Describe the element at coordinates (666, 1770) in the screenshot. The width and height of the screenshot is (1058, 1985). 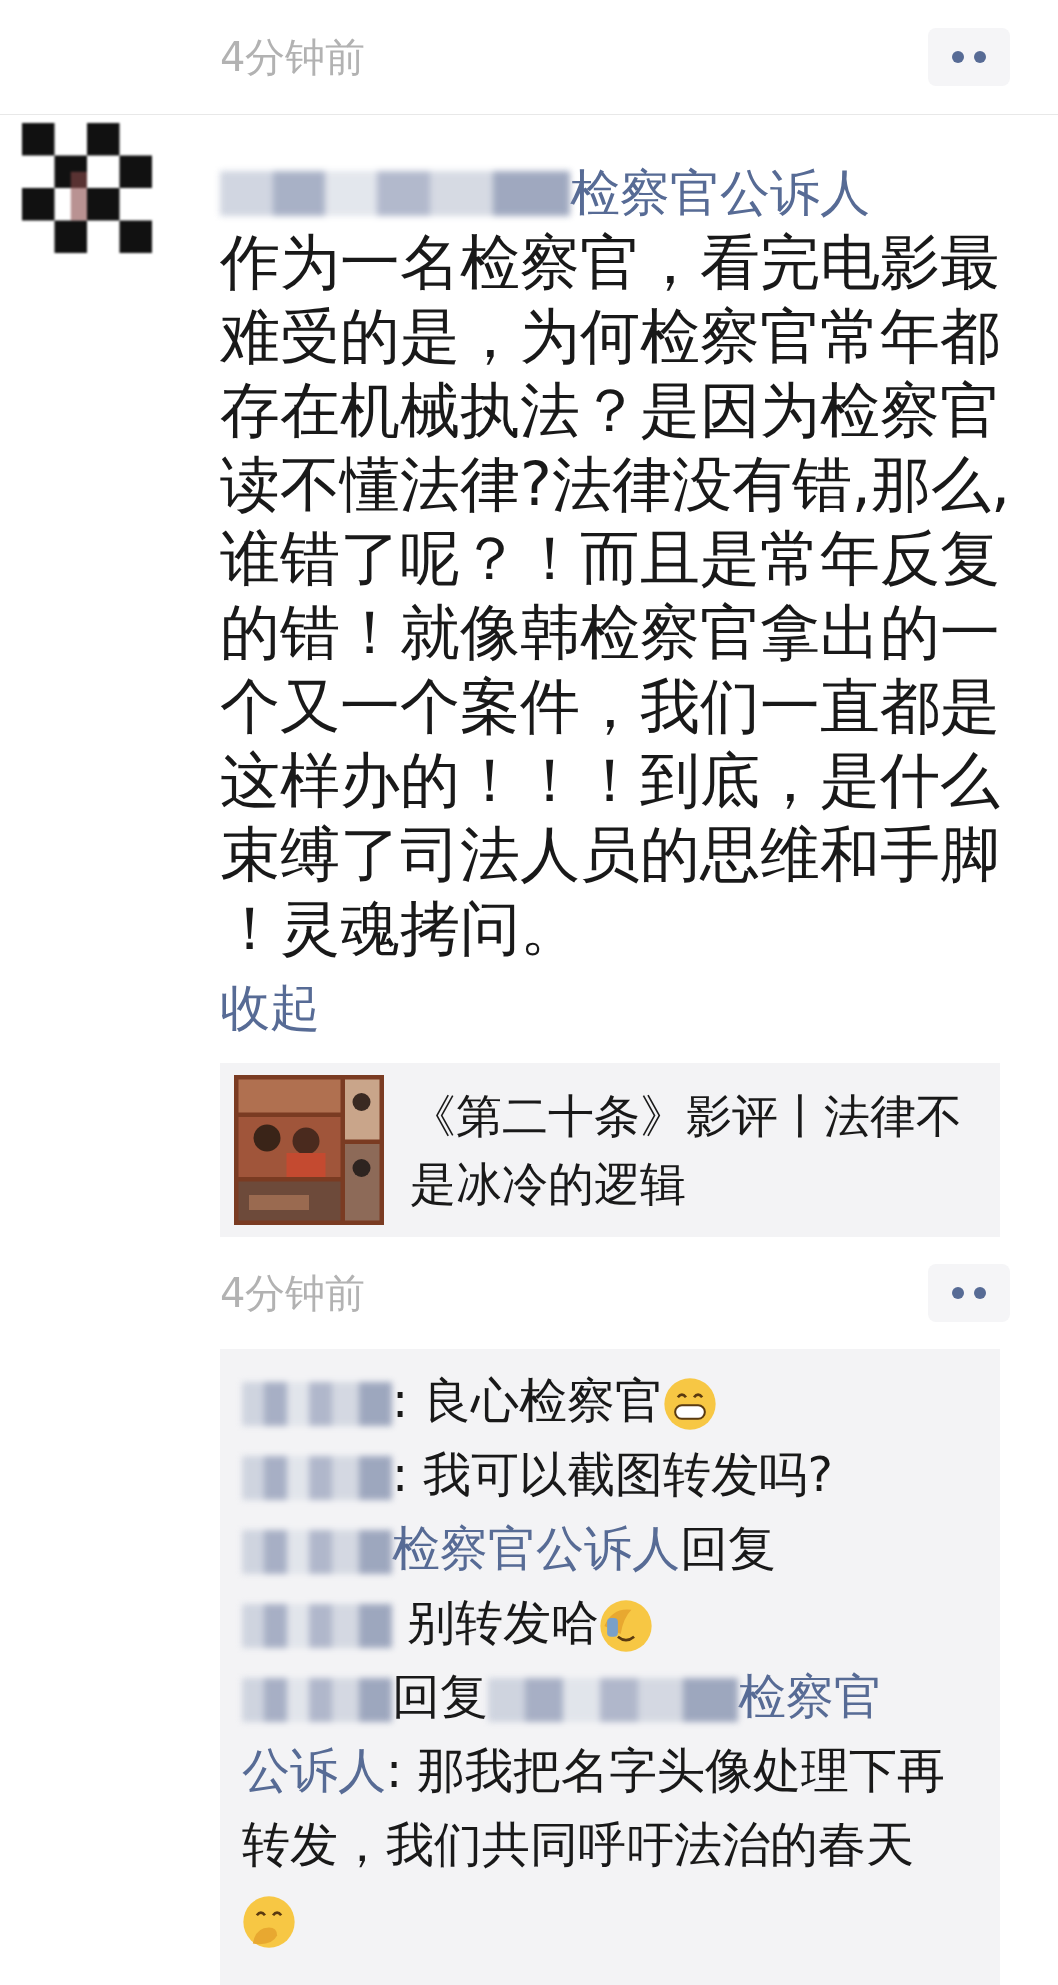
I see `comment-text: : 那我把名字头像处理下再` at that location.